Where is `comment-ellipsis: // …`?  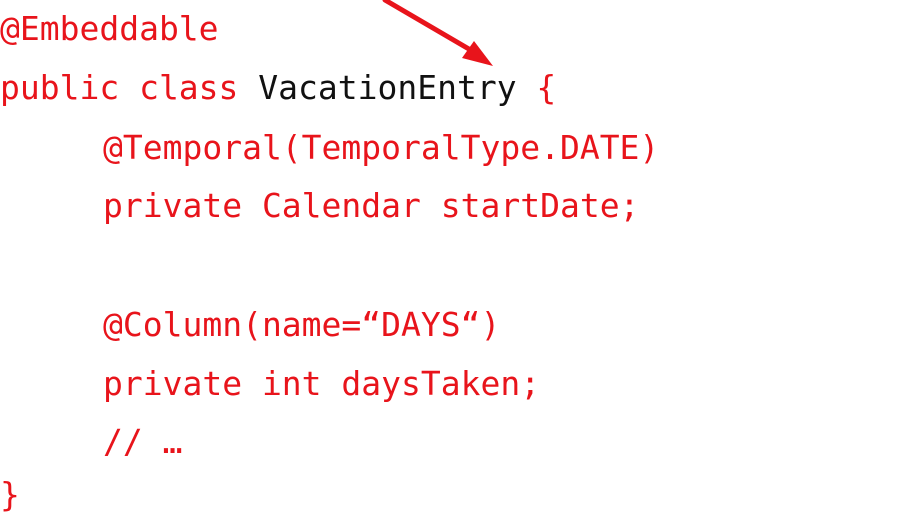
comment-ellipsis: // … is located at coordinates (143, 441).